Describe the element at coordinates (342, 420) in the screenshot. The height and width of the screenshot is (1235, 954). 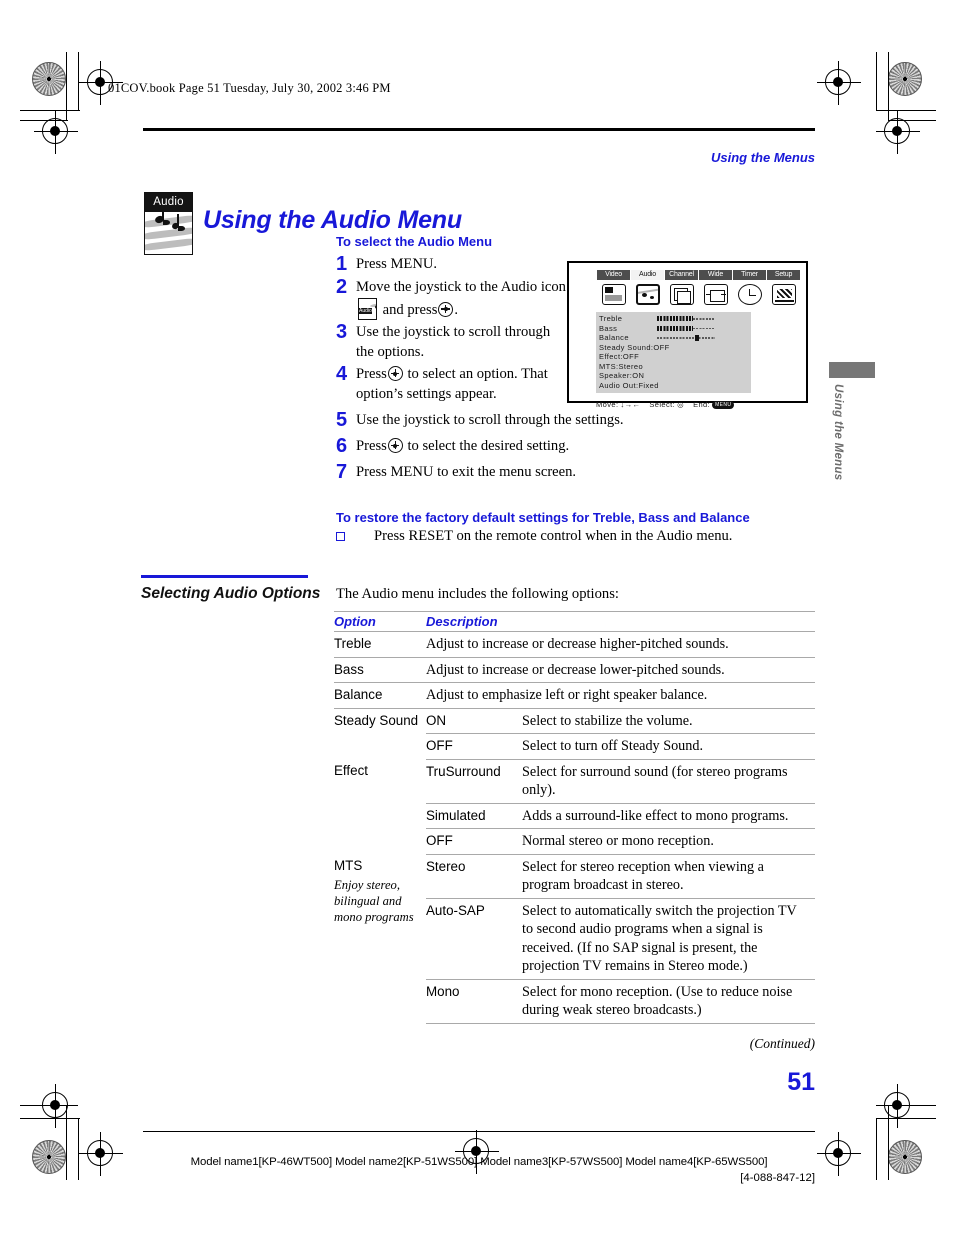
I see `step-number: 5` at that location.